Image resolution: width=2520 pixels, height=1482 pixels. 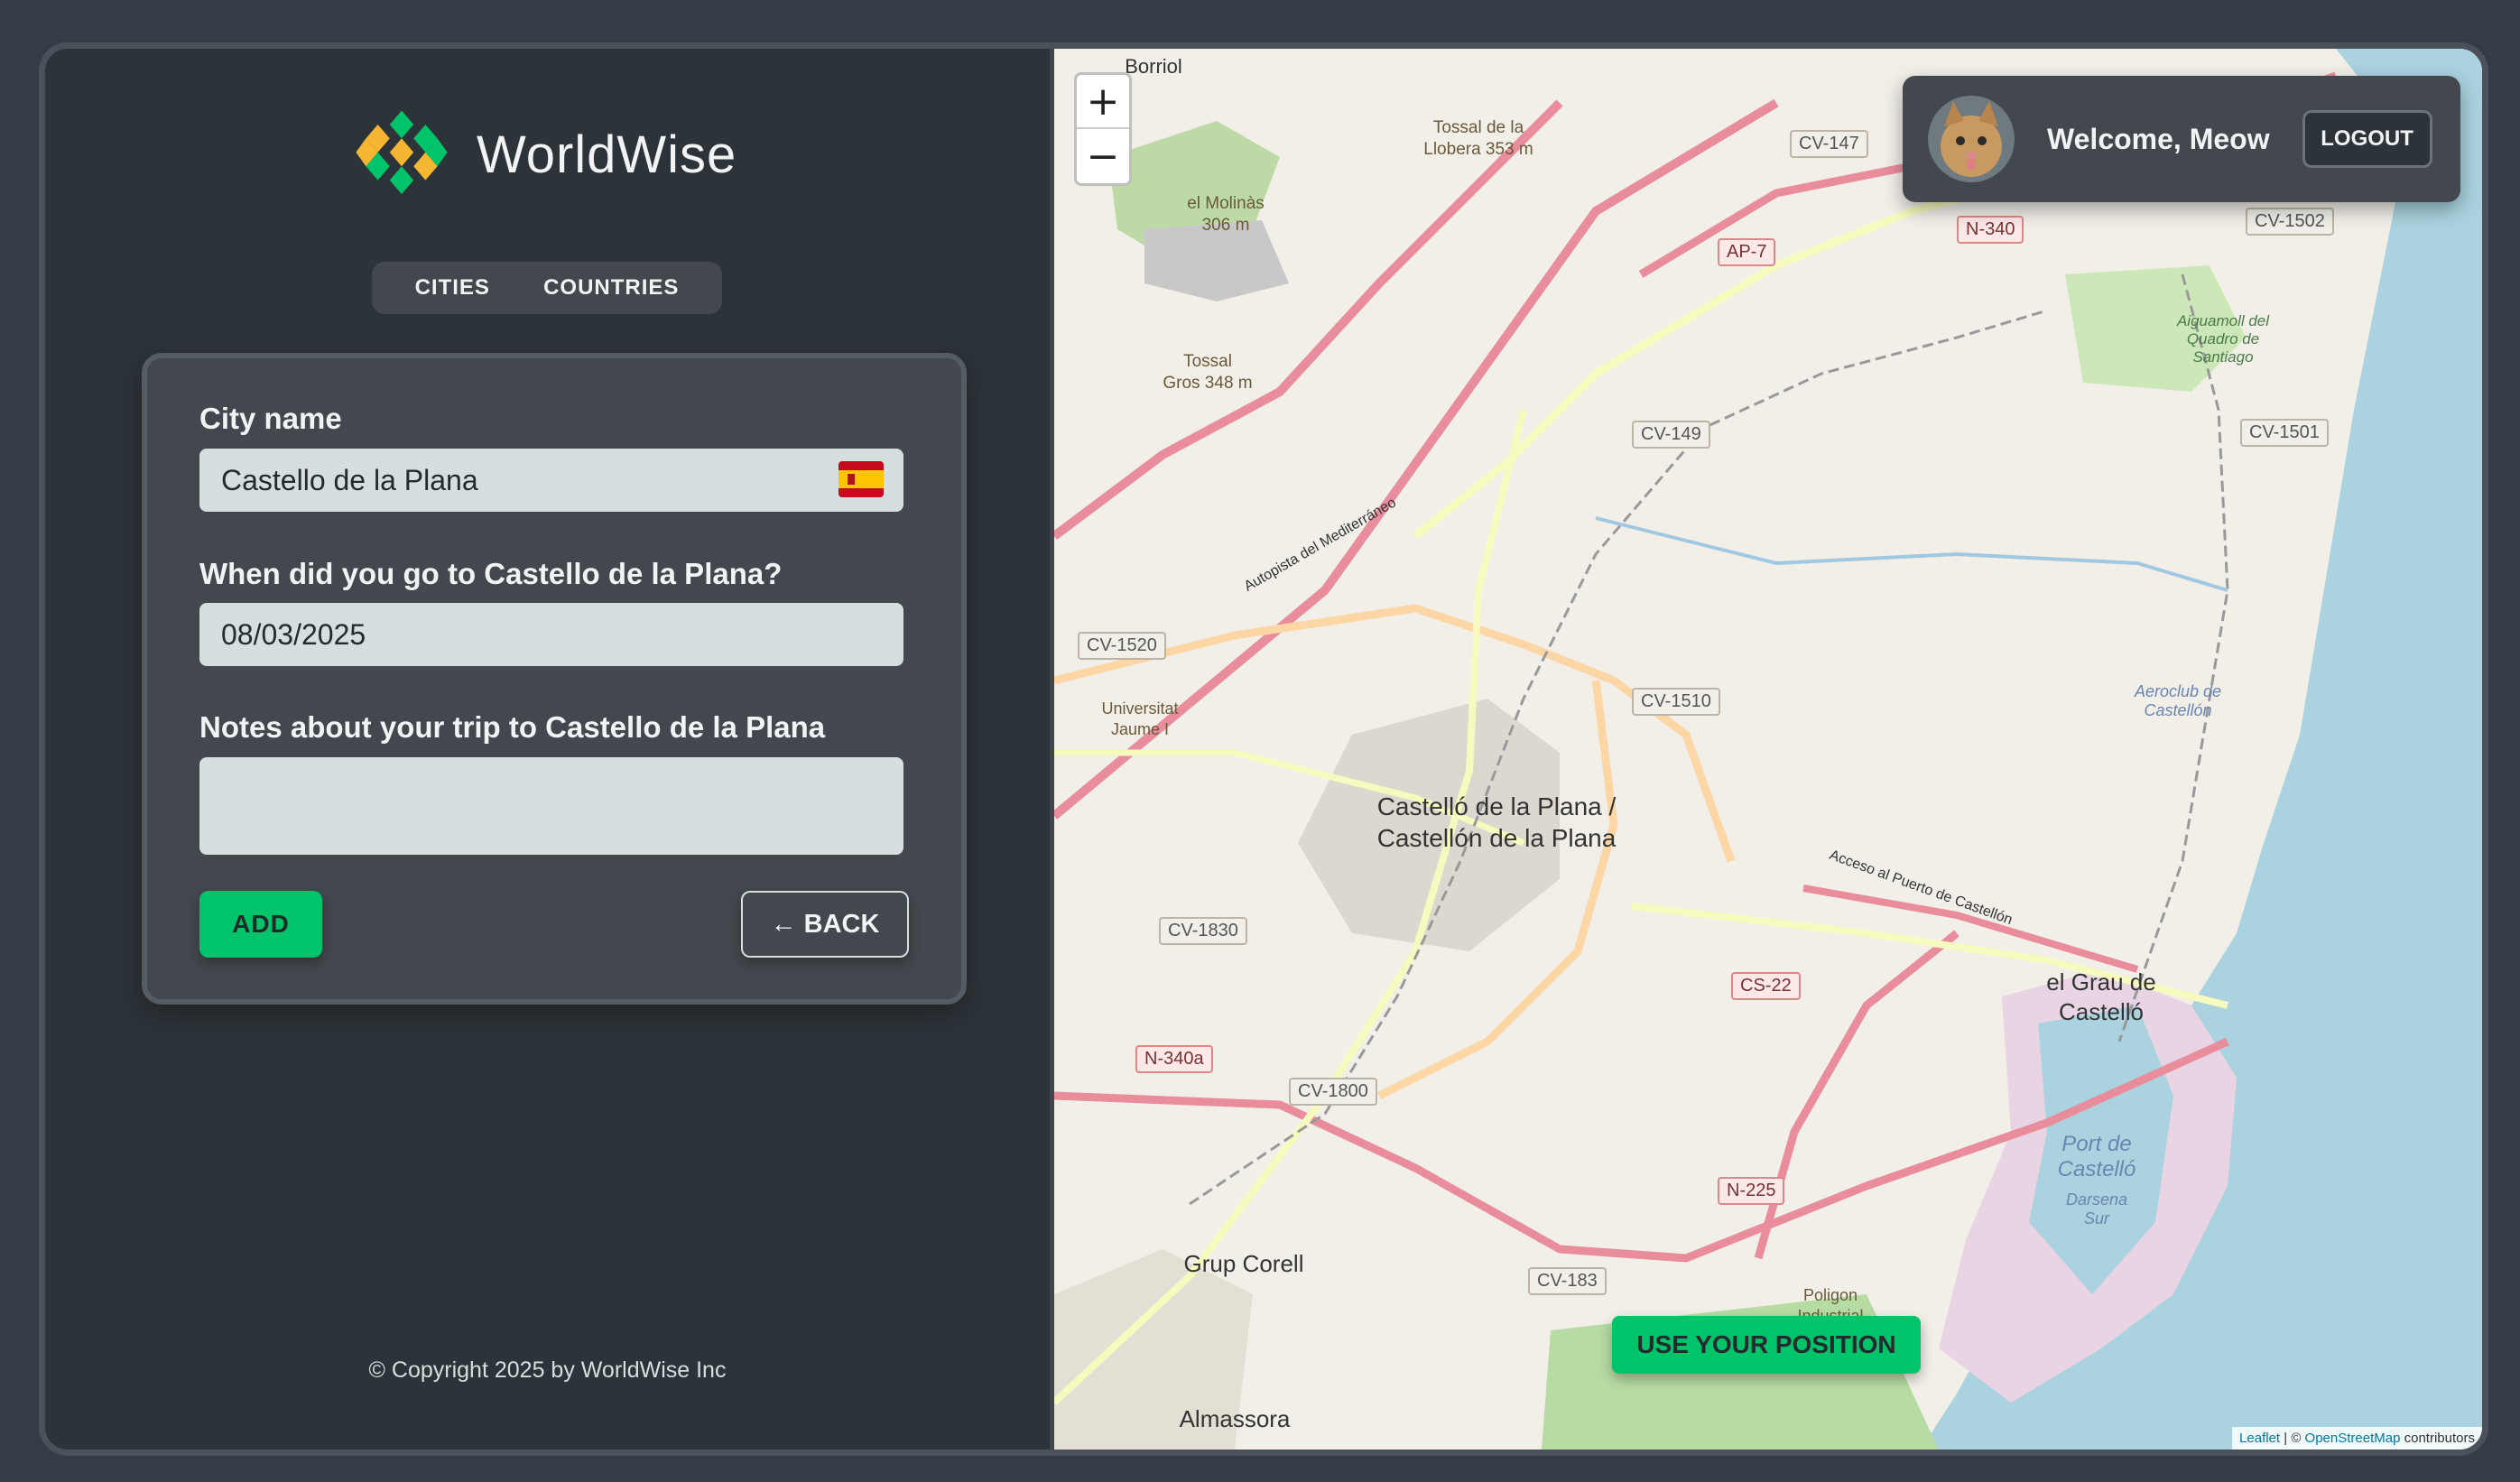 What do you see at coordinates (1208, 372) in the screenshot?
I see `map-label-tossal-gros: Tossal Gros 348 m` at bounding box center [1208, 372].